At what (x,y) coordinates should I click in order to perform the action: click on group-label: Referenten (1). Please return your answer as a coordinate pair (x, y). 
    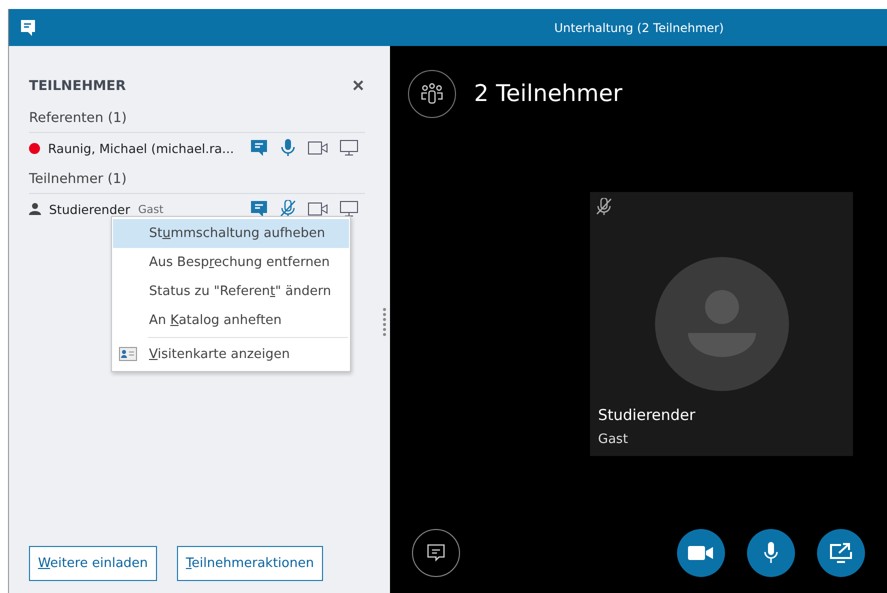
    Looking at the image, I should click on (197, 121).